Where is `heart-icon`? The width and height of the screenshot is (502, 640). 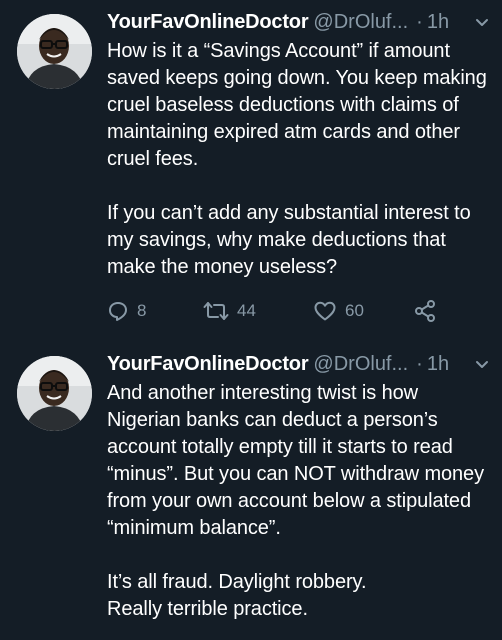
heart-icon is located at coordinates (325, 311).